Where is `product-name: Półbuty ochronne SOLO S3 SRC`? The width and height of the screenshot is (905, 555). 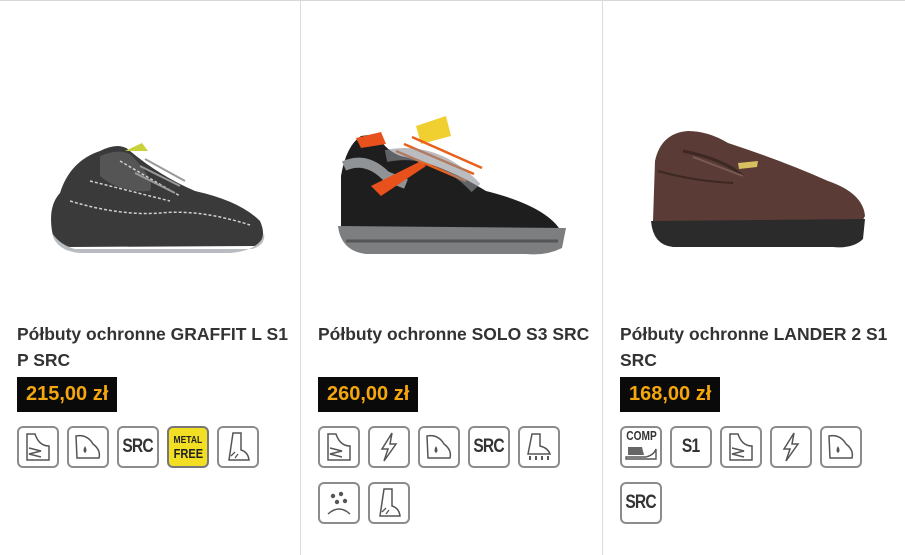 product-name: Półbuty ochronne SOLO S3 SRC is located at coordinates (455, 334).